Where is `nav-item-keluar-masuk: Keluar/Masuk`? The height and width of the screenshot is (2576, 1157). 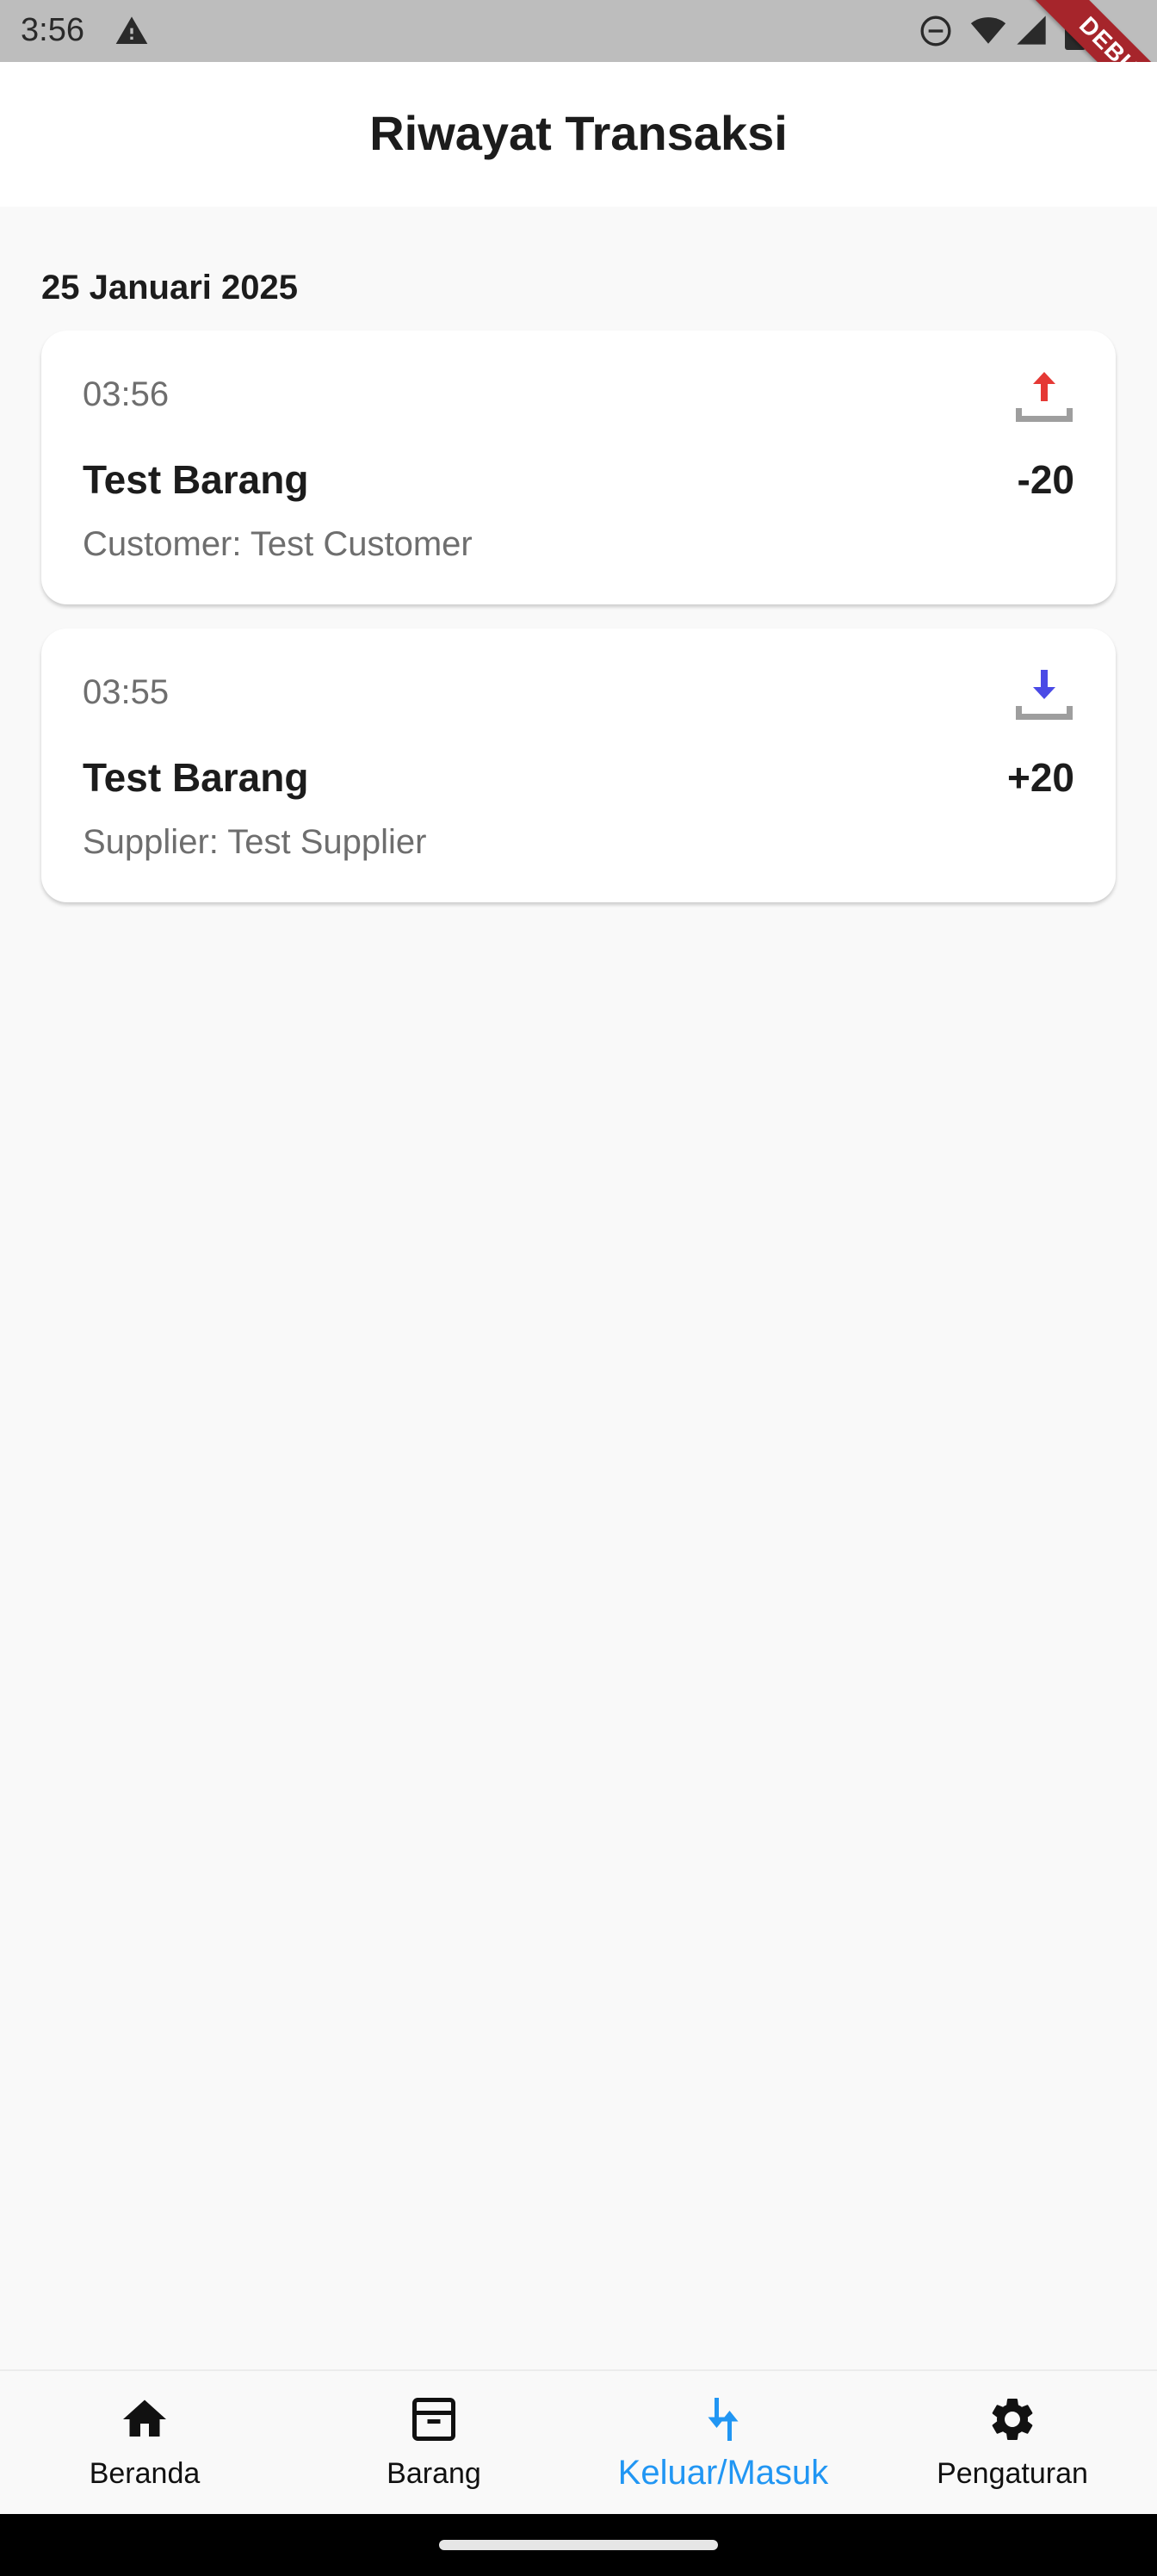 nav-item-keluar-masuk: Keluar/Masuk is located at coordinates (723, 2444).